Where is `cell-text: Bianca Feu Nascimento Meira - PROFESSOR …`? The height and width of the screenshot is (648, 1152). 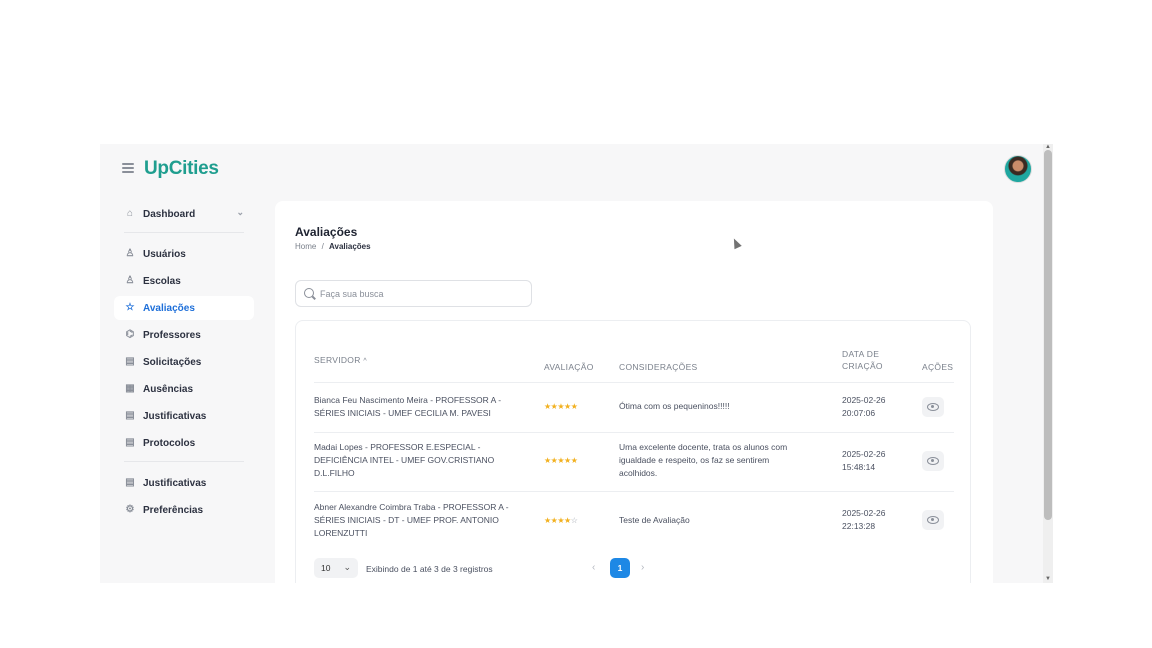 cell-text: Bianca Feu Nascimento Meira - PROFESSOR … is located at coordinates (408, 400).